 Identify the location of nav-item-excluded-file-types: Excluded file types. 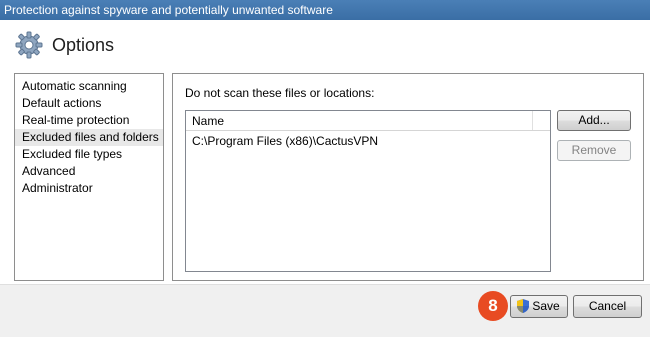
(89, 154).